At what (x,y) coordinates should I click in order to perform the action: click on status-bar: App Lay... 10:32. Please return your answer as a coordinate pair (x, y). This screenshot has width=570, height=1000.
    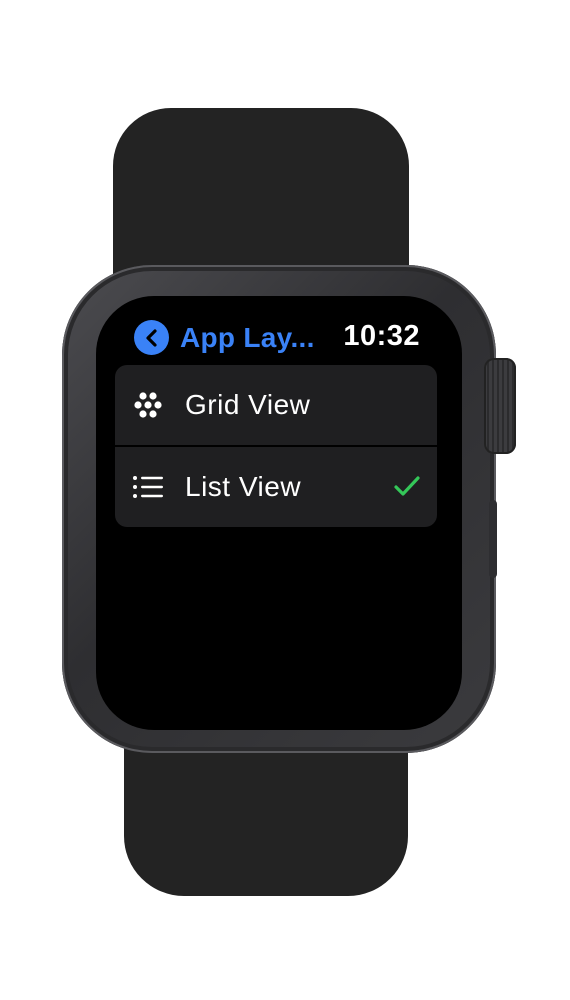
    Looking at the image, I should click on (279, 337).